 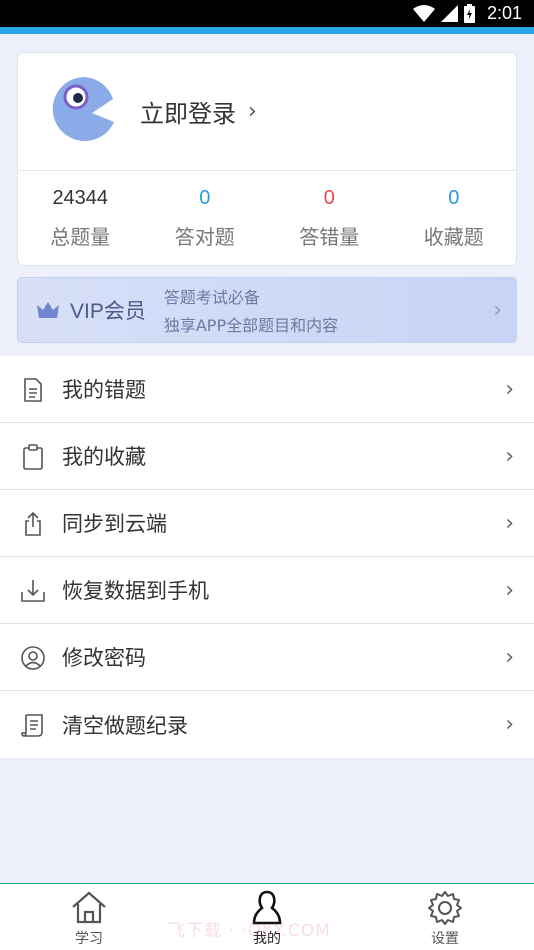 What do you see at coordinates (32, 725) in the screenshot?
I see `scroll-icon` at bounding box center [32, 725].